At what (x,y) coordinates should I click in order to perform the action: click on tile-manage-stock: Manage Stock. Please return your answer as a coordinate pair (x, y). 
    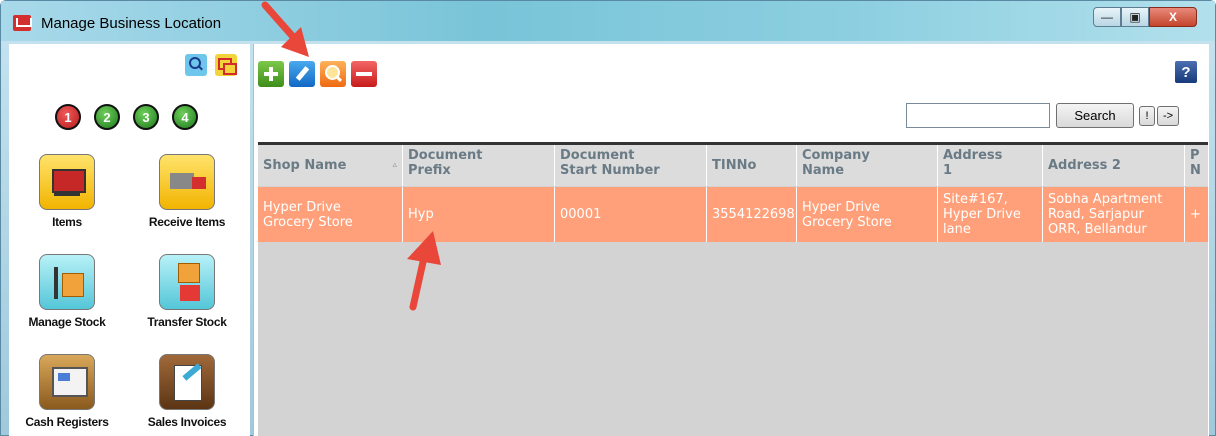
    Looking at the image, I should click on (67, 291).